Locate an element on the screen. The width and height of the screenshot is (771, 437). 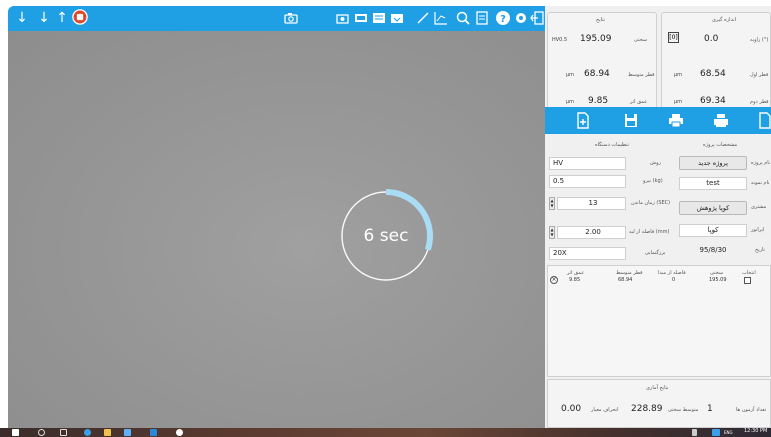
date-value: 95/8/30 is located at coordinates (713, 250).